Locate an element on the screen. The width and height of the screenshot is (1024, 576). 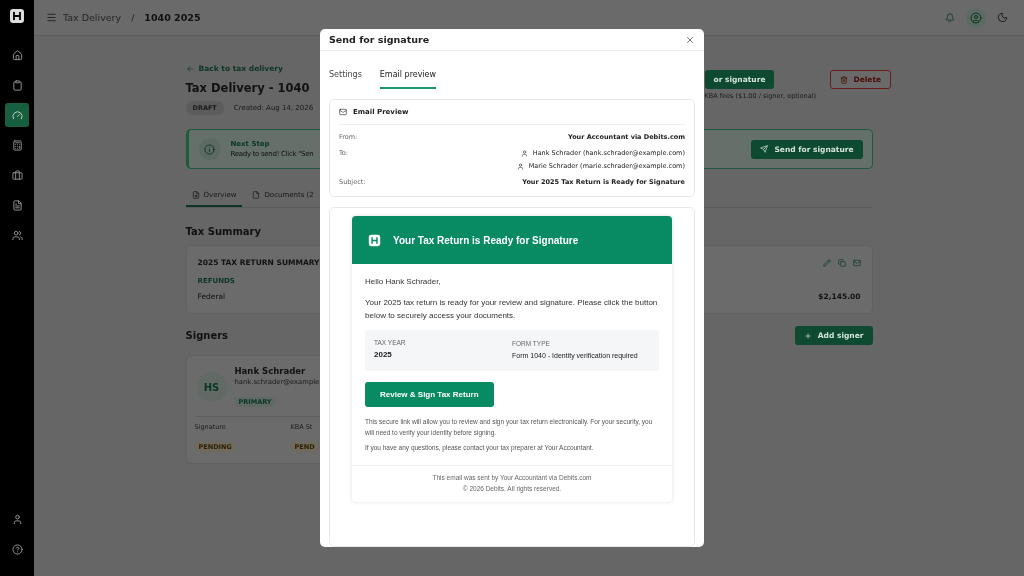
breadcrumb-item: 1040 2025 is located at coordinates (172, 17).